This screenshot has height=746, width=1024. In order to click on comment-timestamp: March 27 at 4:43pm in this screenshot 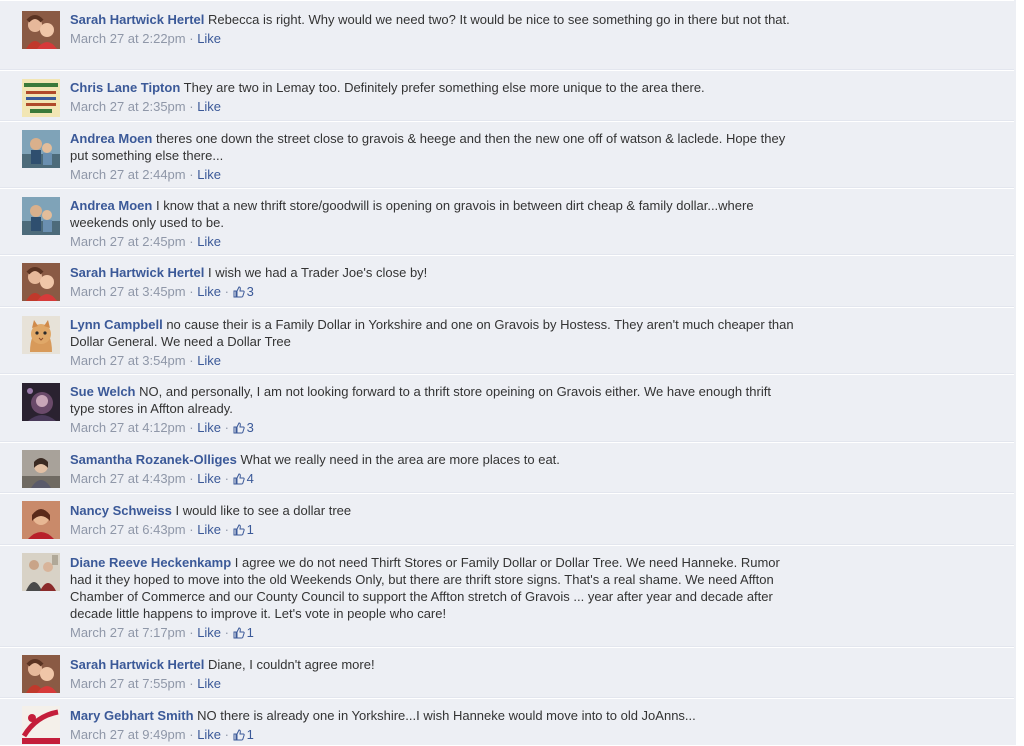, I will do `click(128, 478)`.